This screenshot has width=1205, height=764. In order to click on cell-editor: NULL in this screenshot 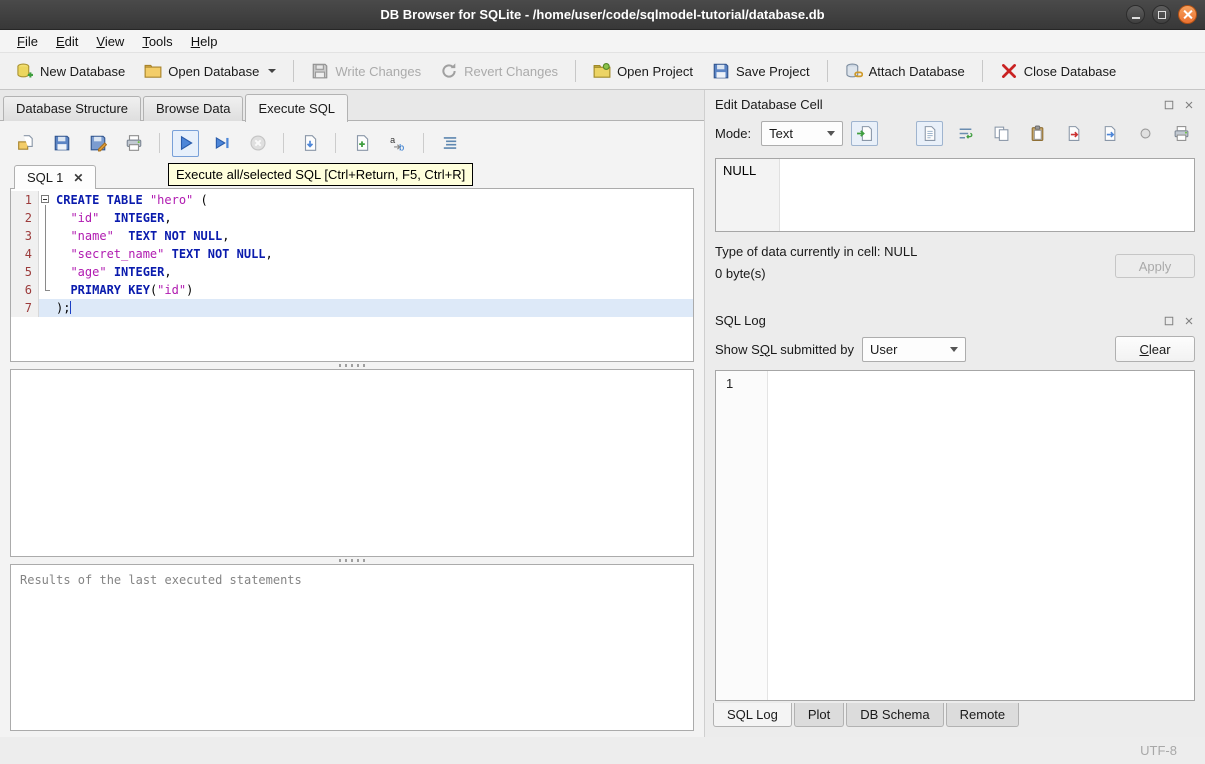, I will do `click(955, 195)`.